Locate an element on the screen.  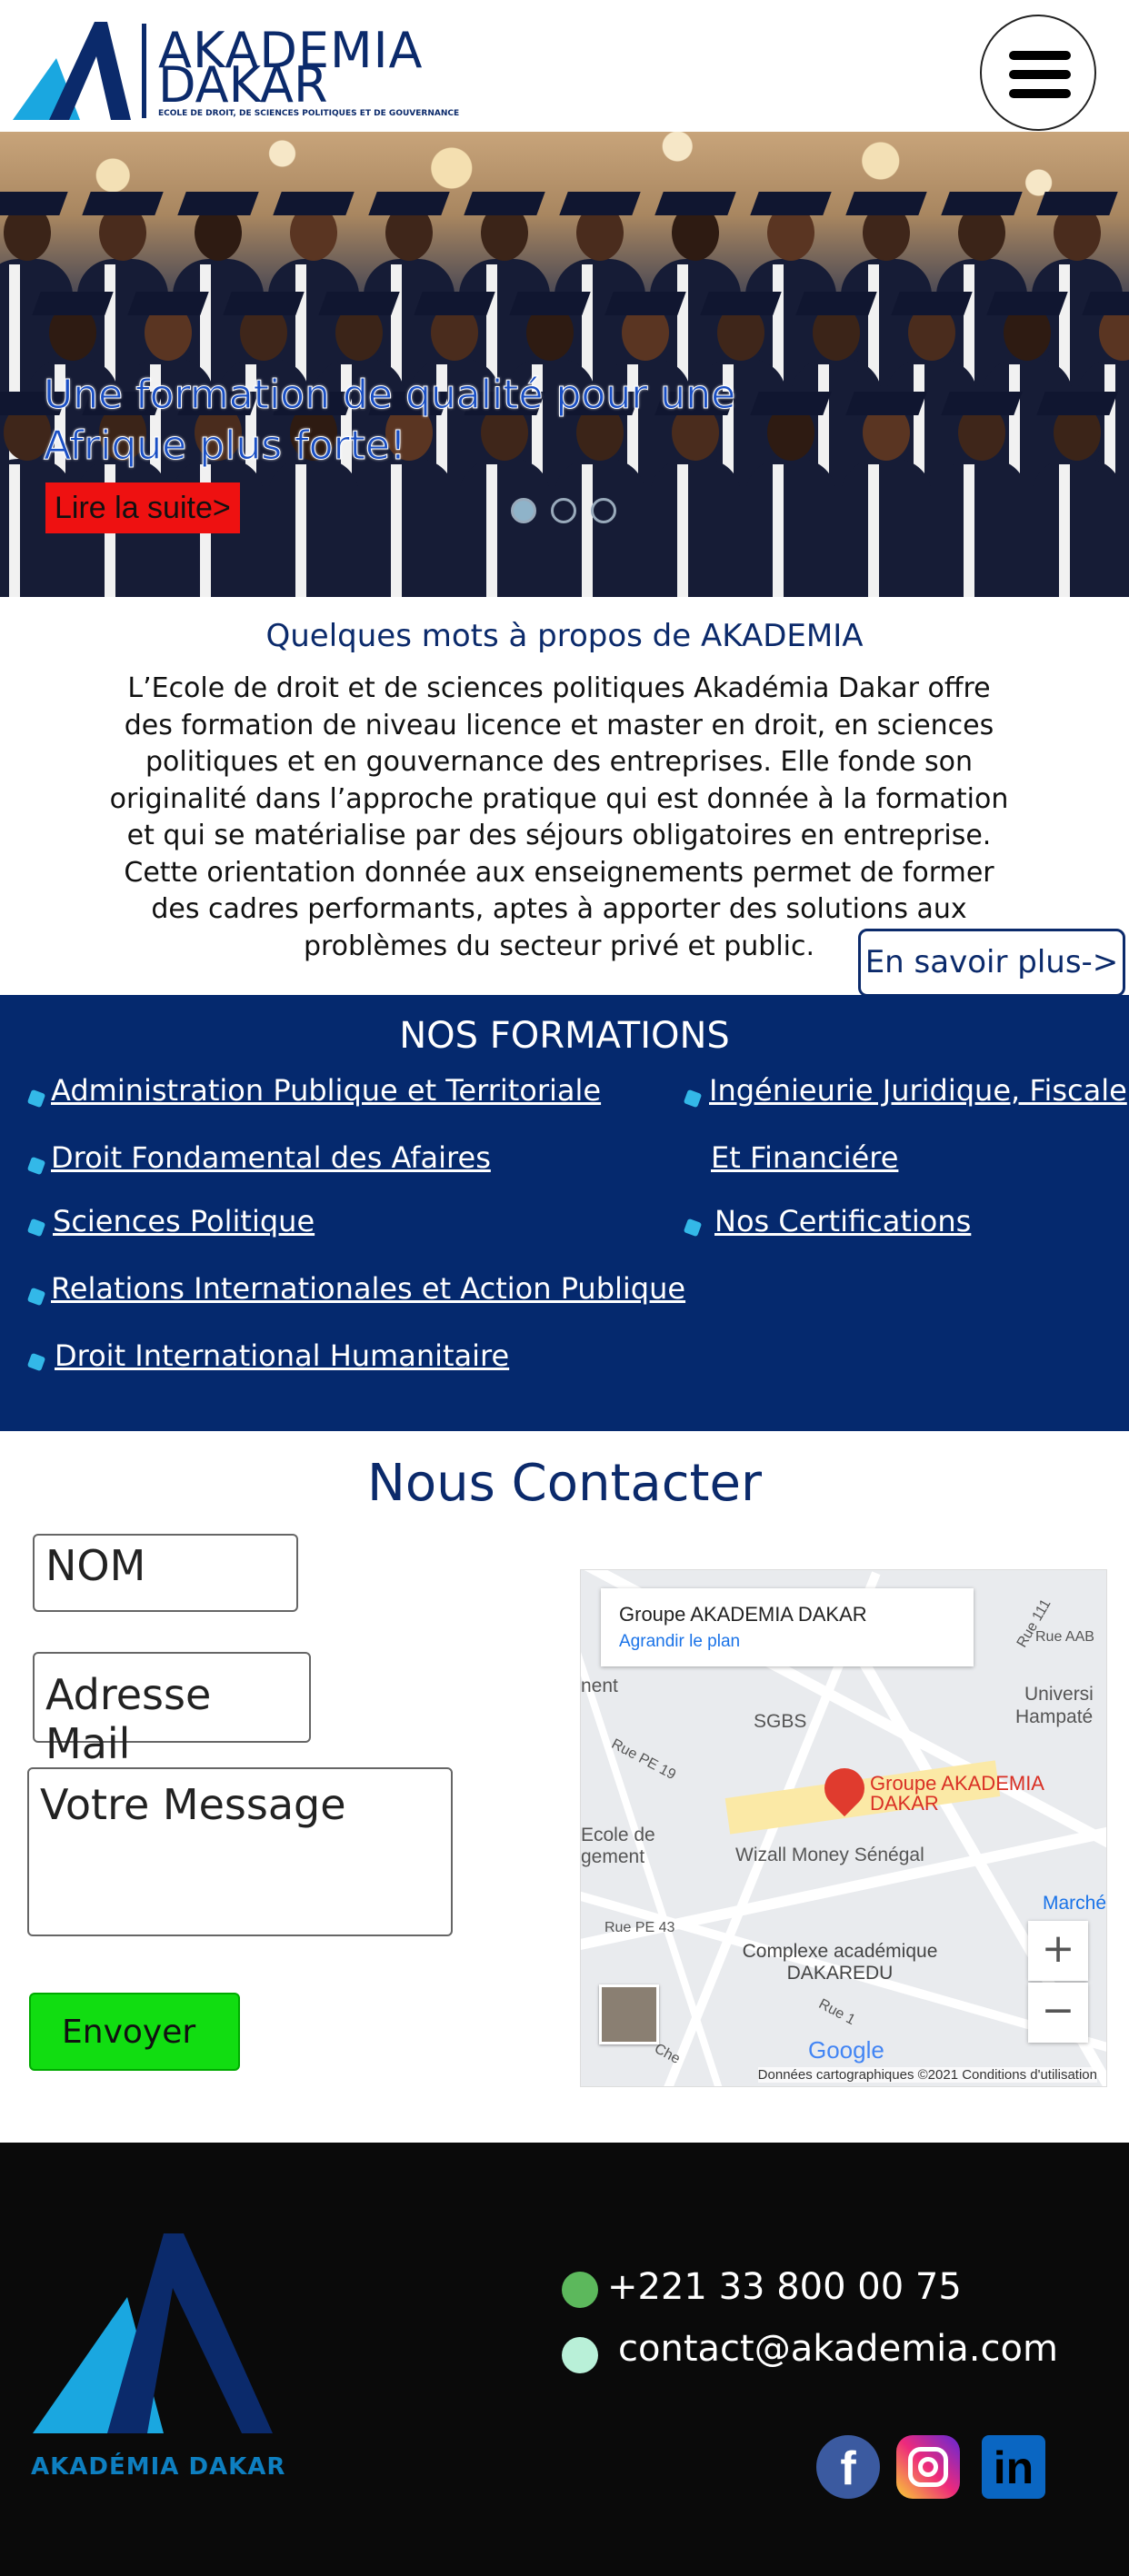
map-label-rue-pe43: Rue PE 43 is located at coordinates (640, 1927).